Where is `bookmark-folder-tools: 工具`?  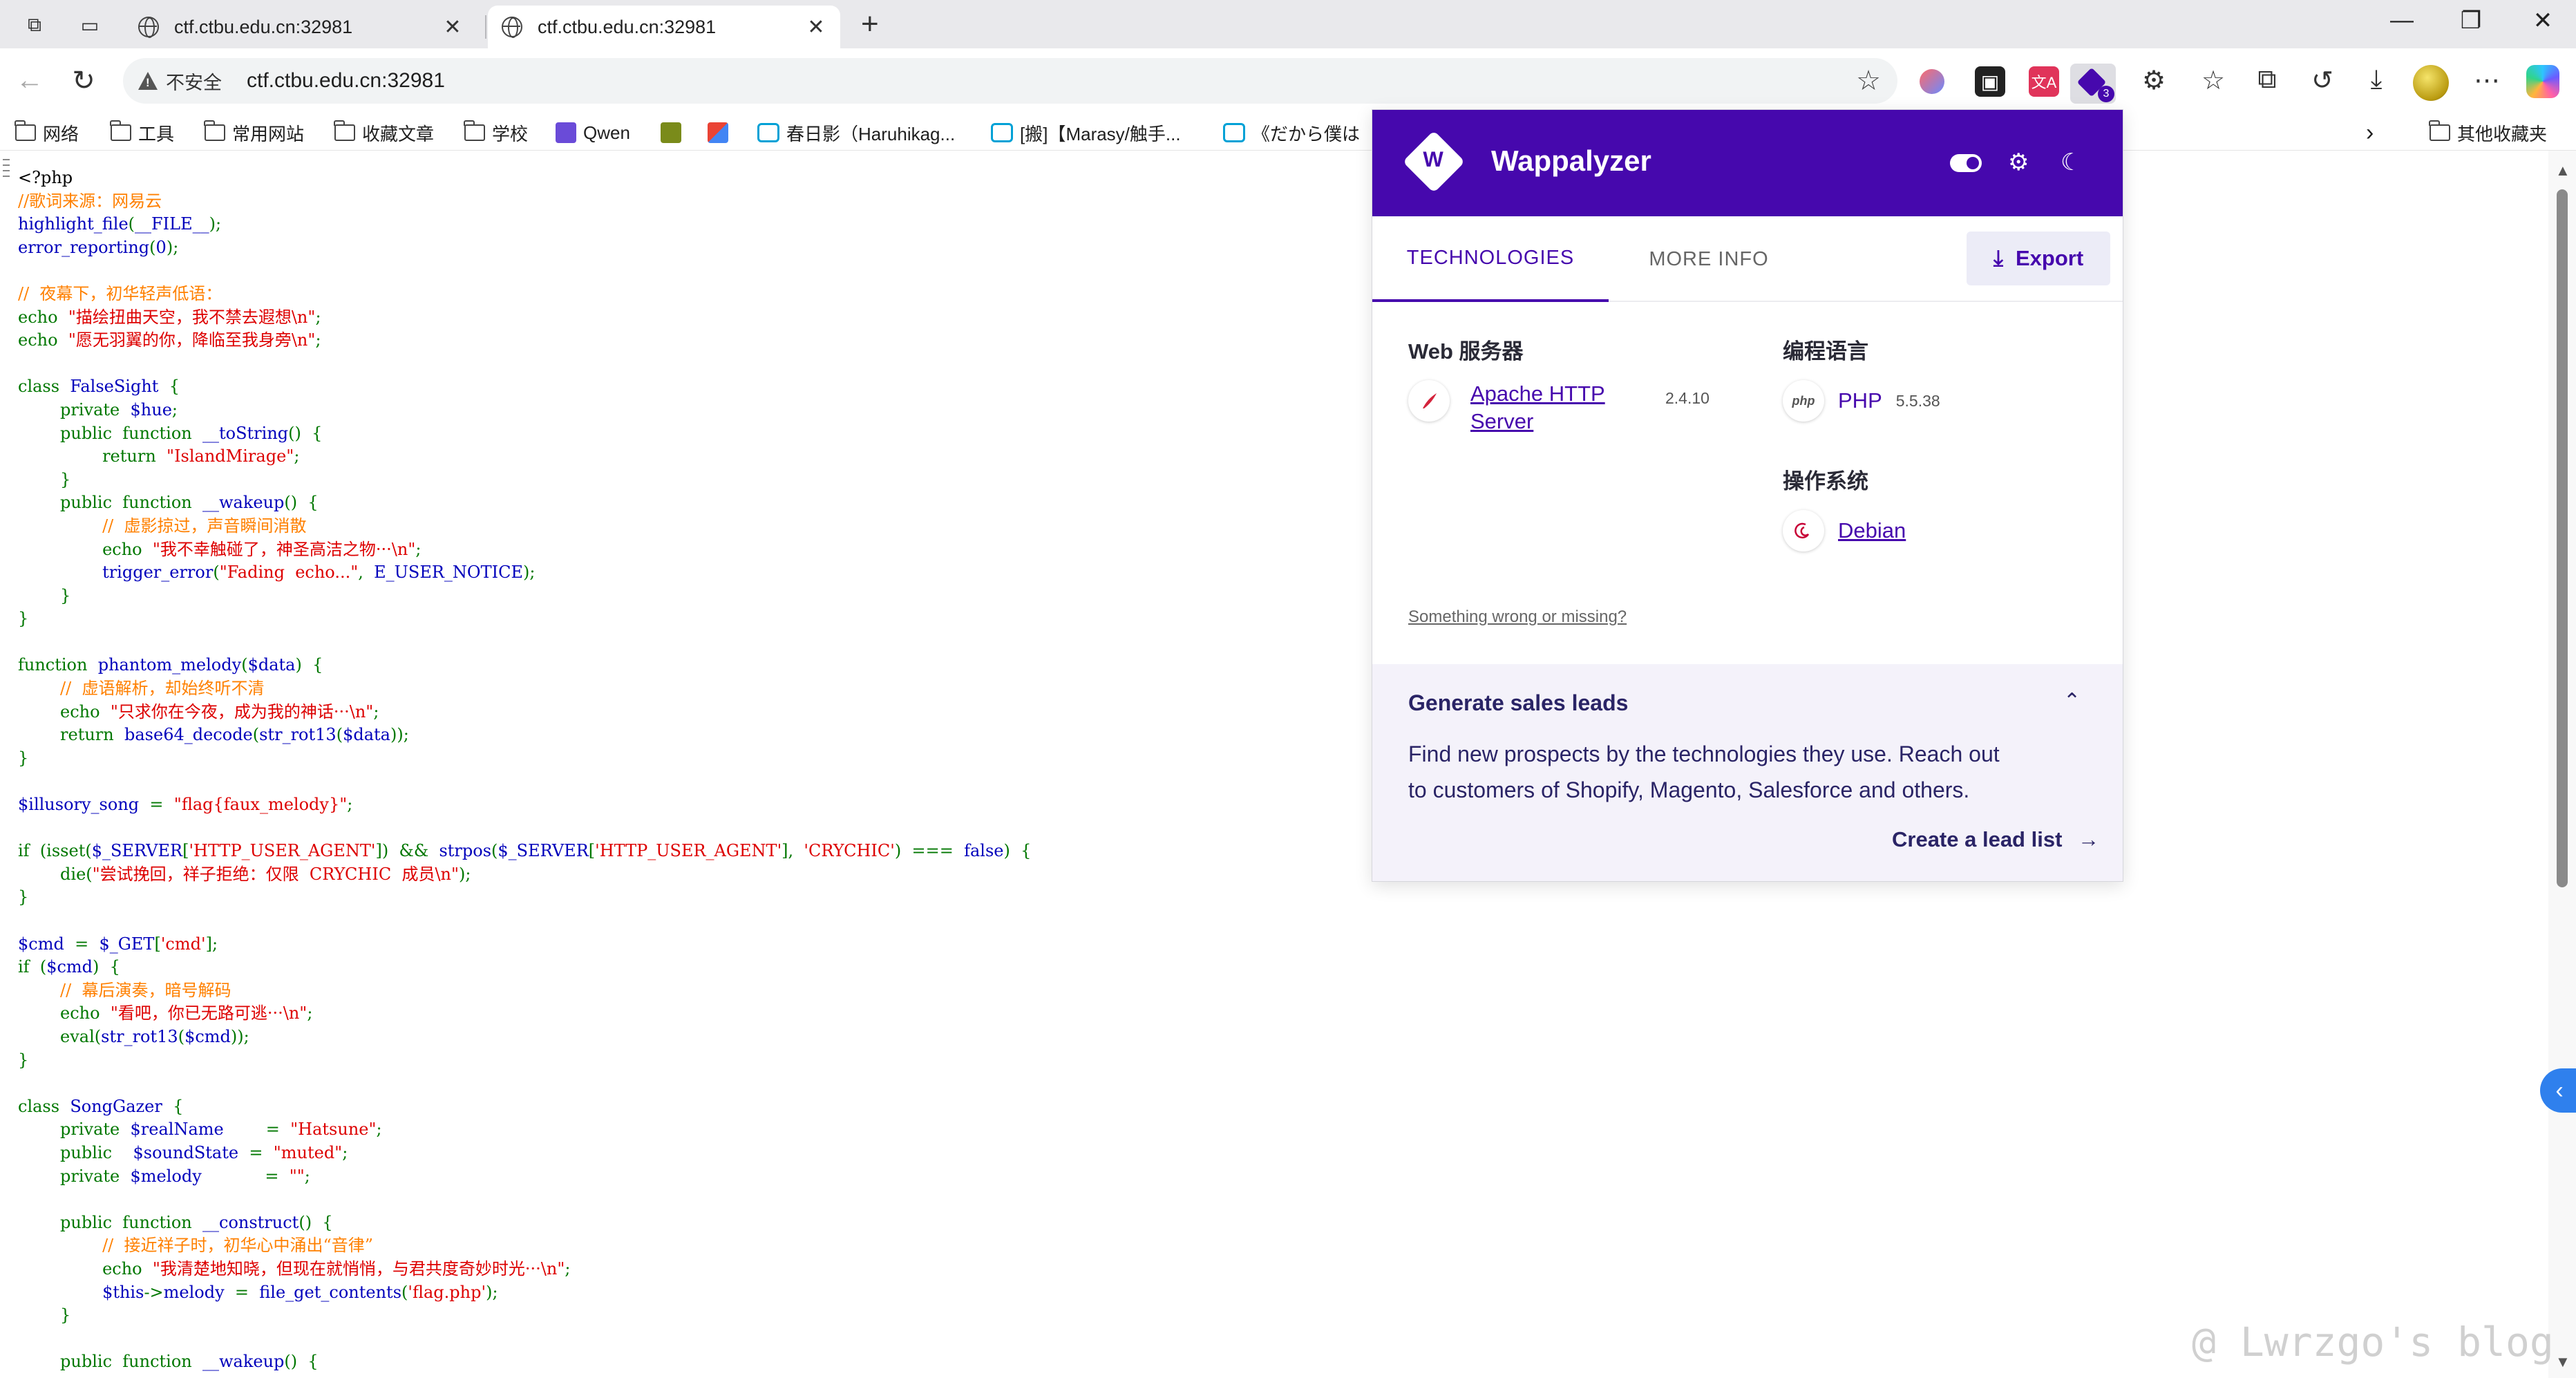
bookmark-folder-tools: 工具 is located at coordinates (142, 133).